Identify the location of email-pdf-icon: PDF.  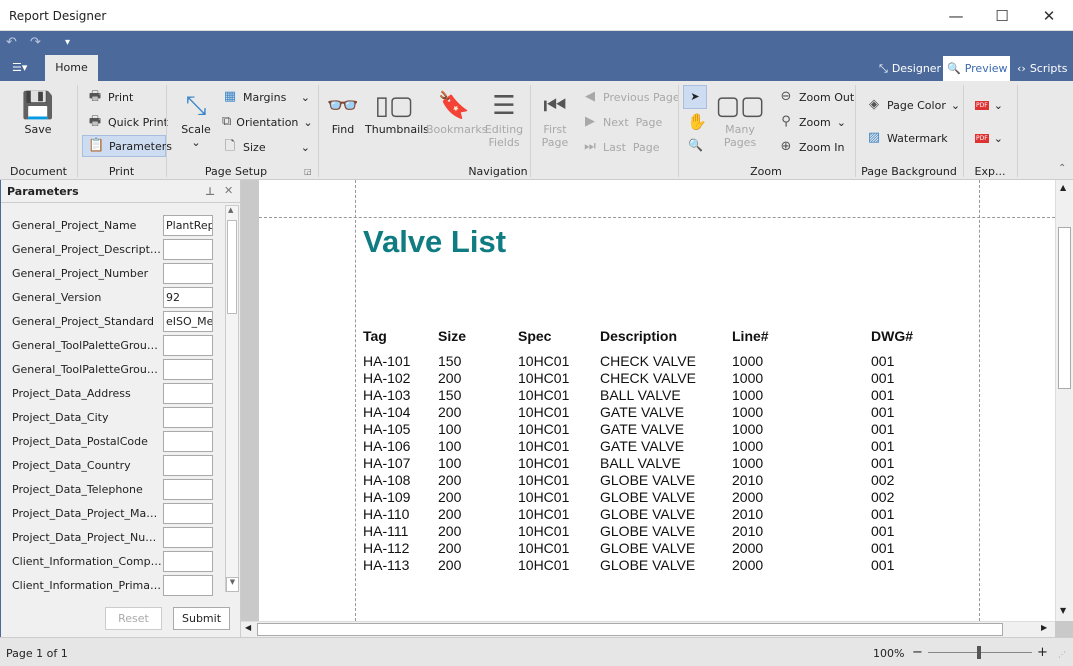
(982, 138).